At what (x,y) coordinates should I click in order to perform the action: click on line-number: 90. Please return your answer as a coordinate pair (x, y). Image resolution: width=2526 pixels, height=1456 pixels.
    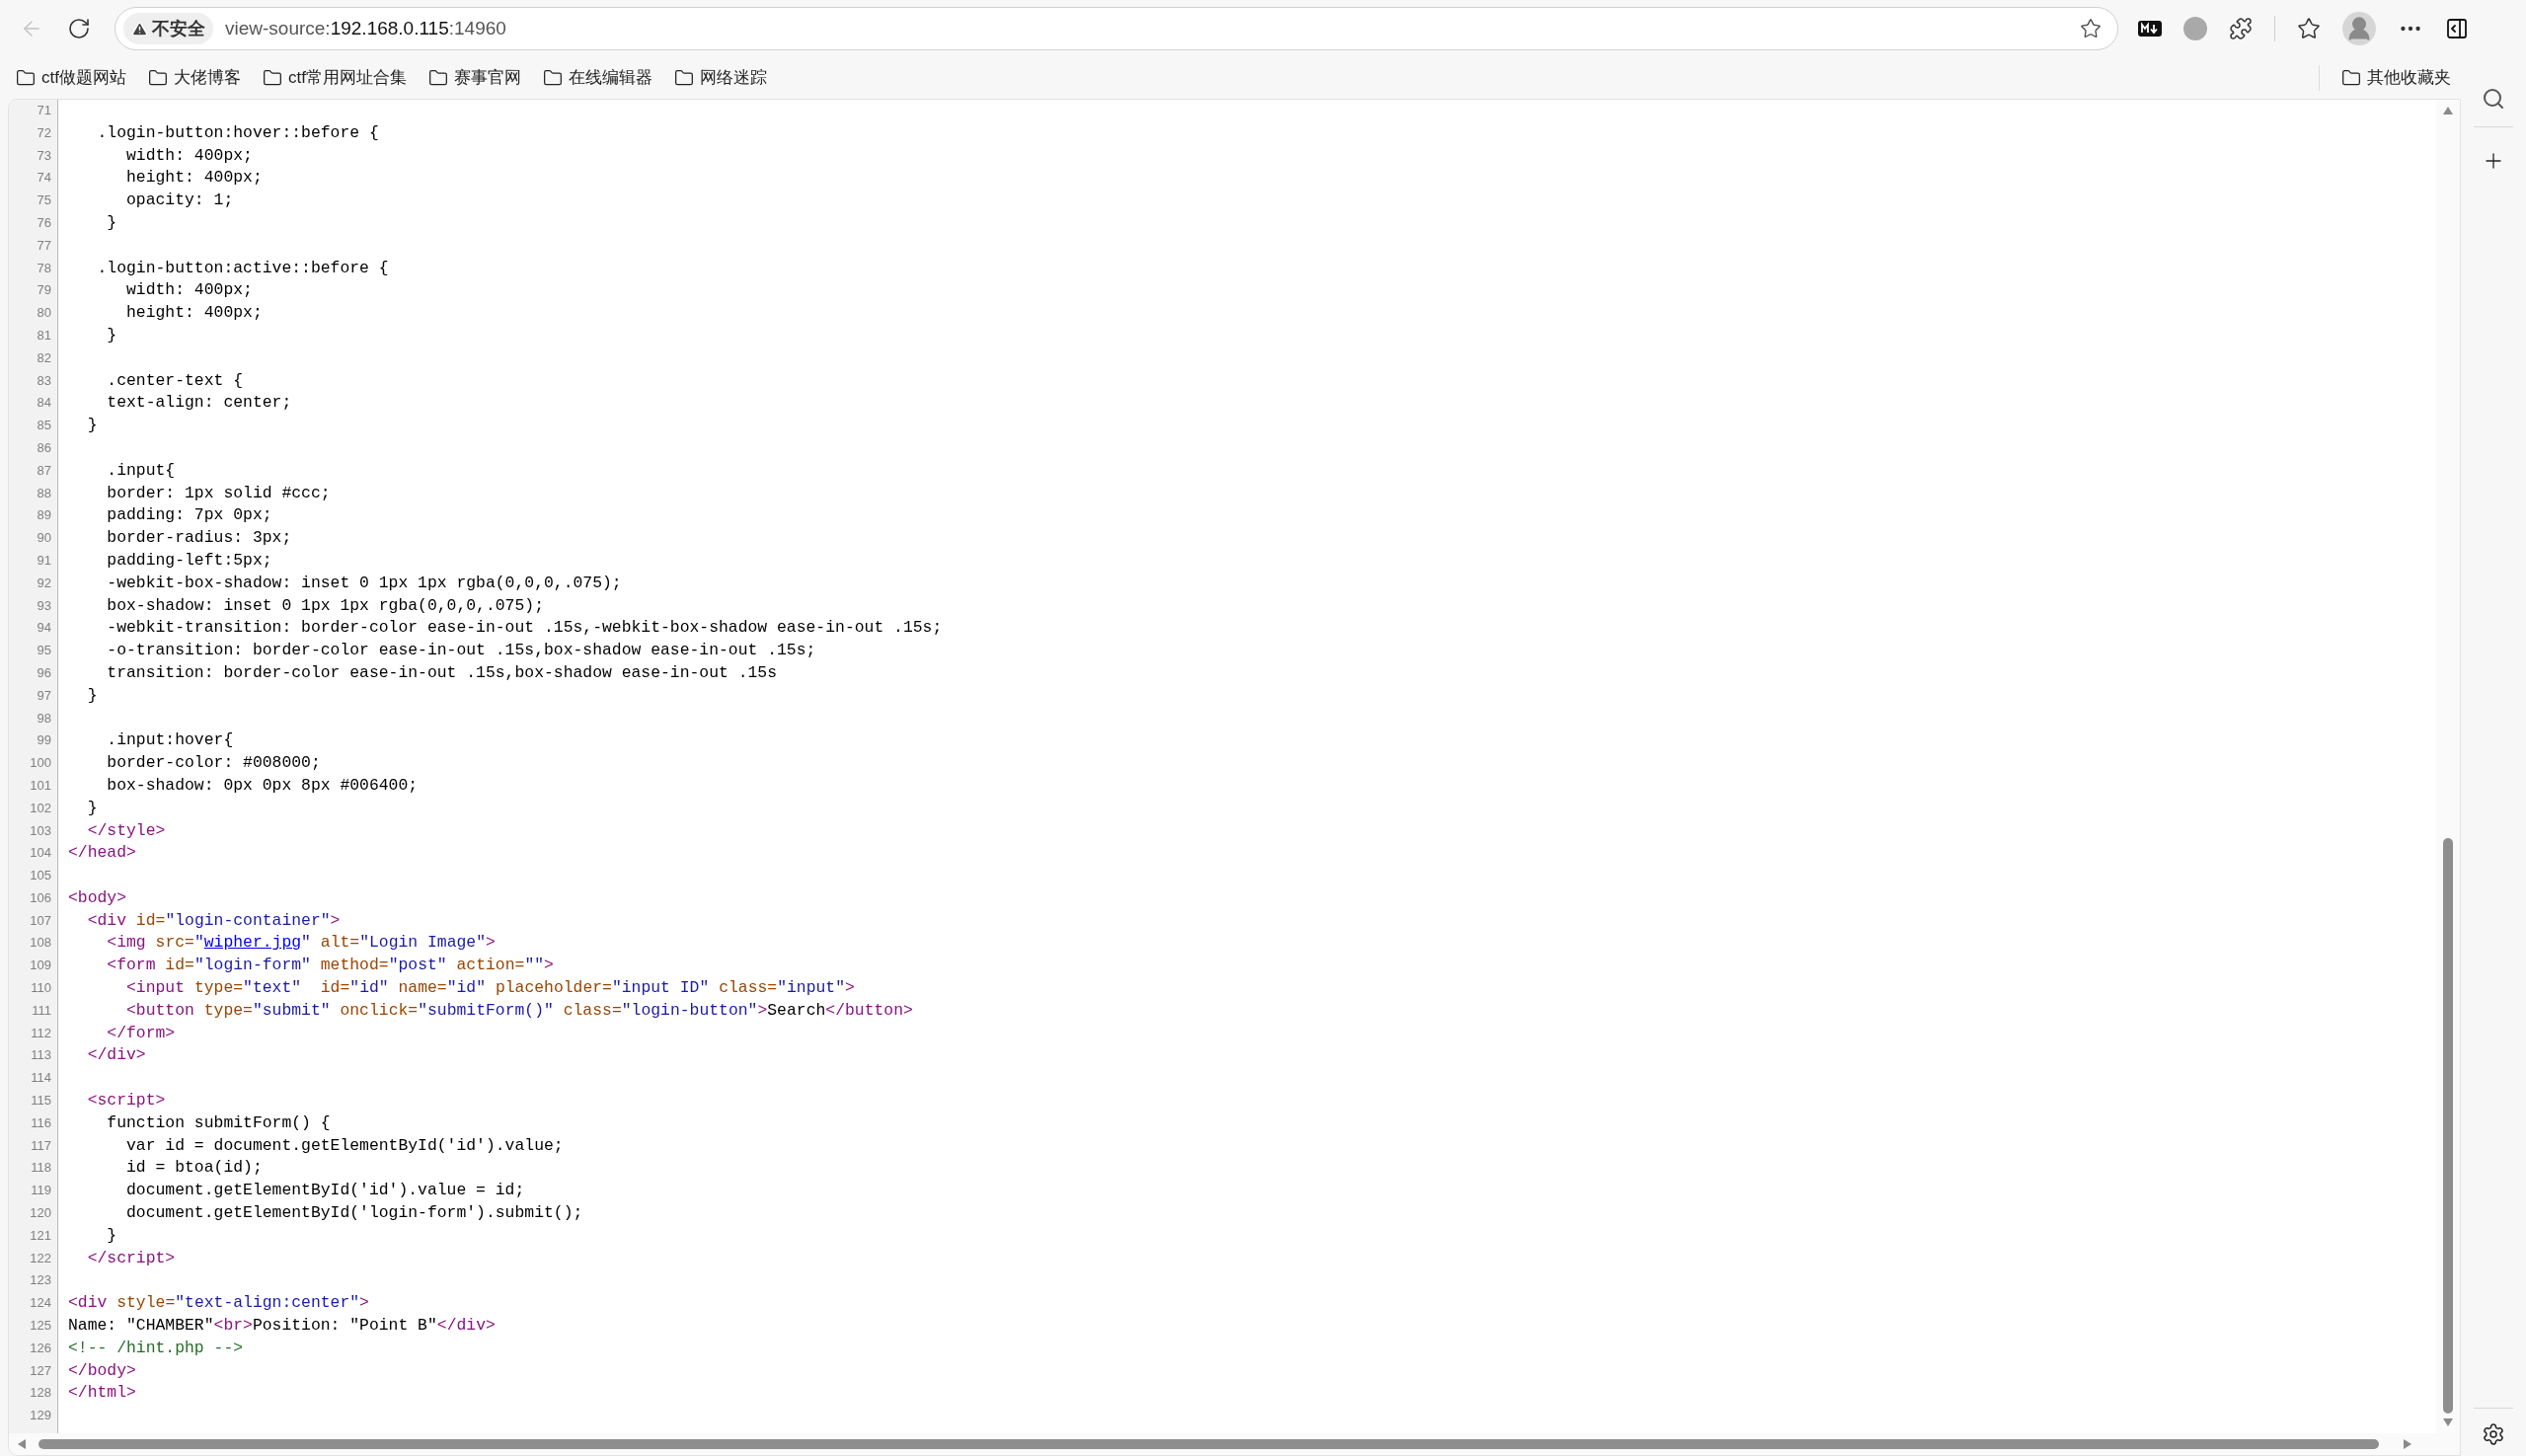
    Looking at the image, I should click on (44, 538).